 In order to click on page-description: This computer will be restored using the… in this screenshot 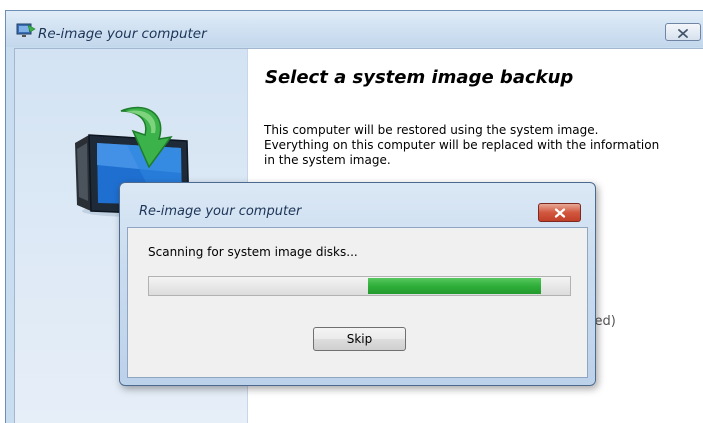, I will do `click(462, 145)`.